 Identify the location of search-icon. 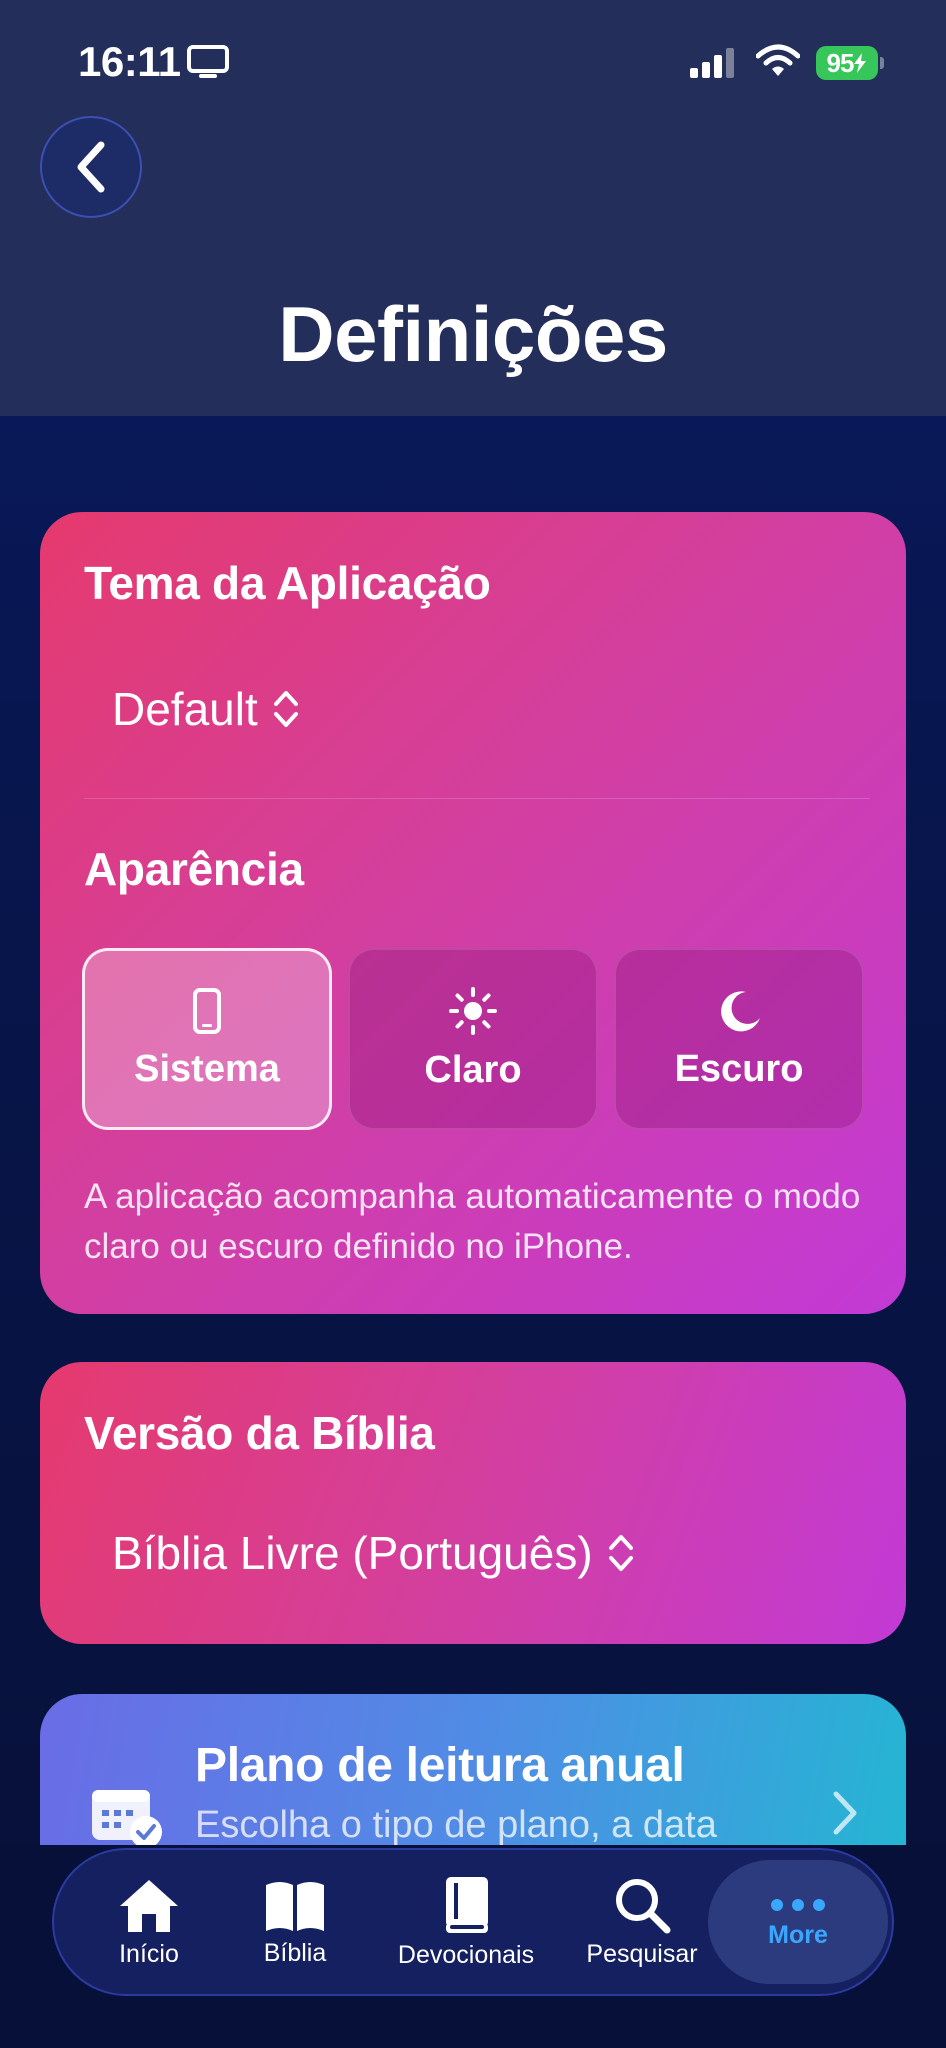
(643, 1905).